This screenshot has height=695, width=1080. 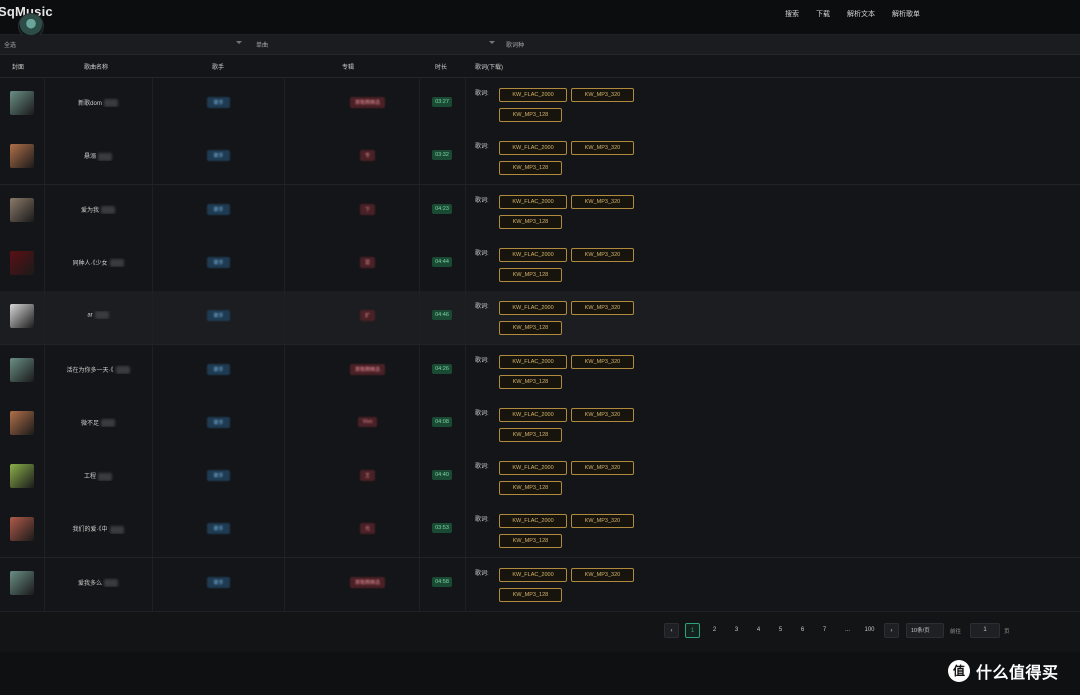 I want to click on page-size-select: 10条/页, so click(x=925, y=630).